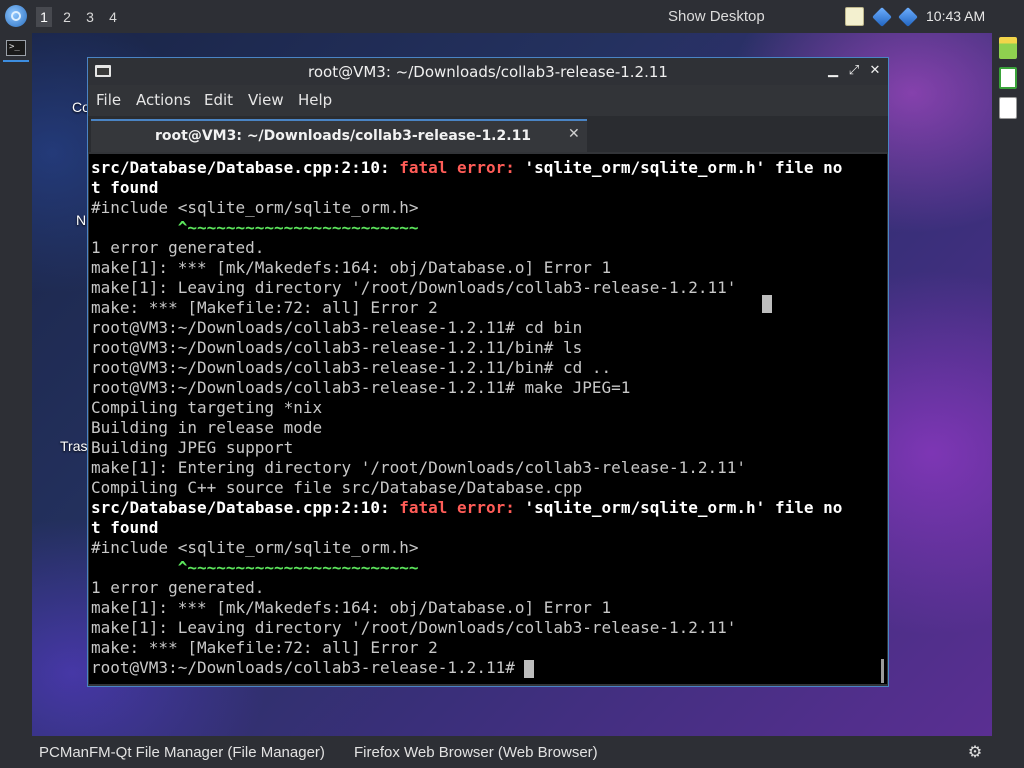 The image size is (1024, 768). What do you see at coordinates (67, 17) in the screenshot?
I see `workspace-2: 2` at bounding box center [67, 17].